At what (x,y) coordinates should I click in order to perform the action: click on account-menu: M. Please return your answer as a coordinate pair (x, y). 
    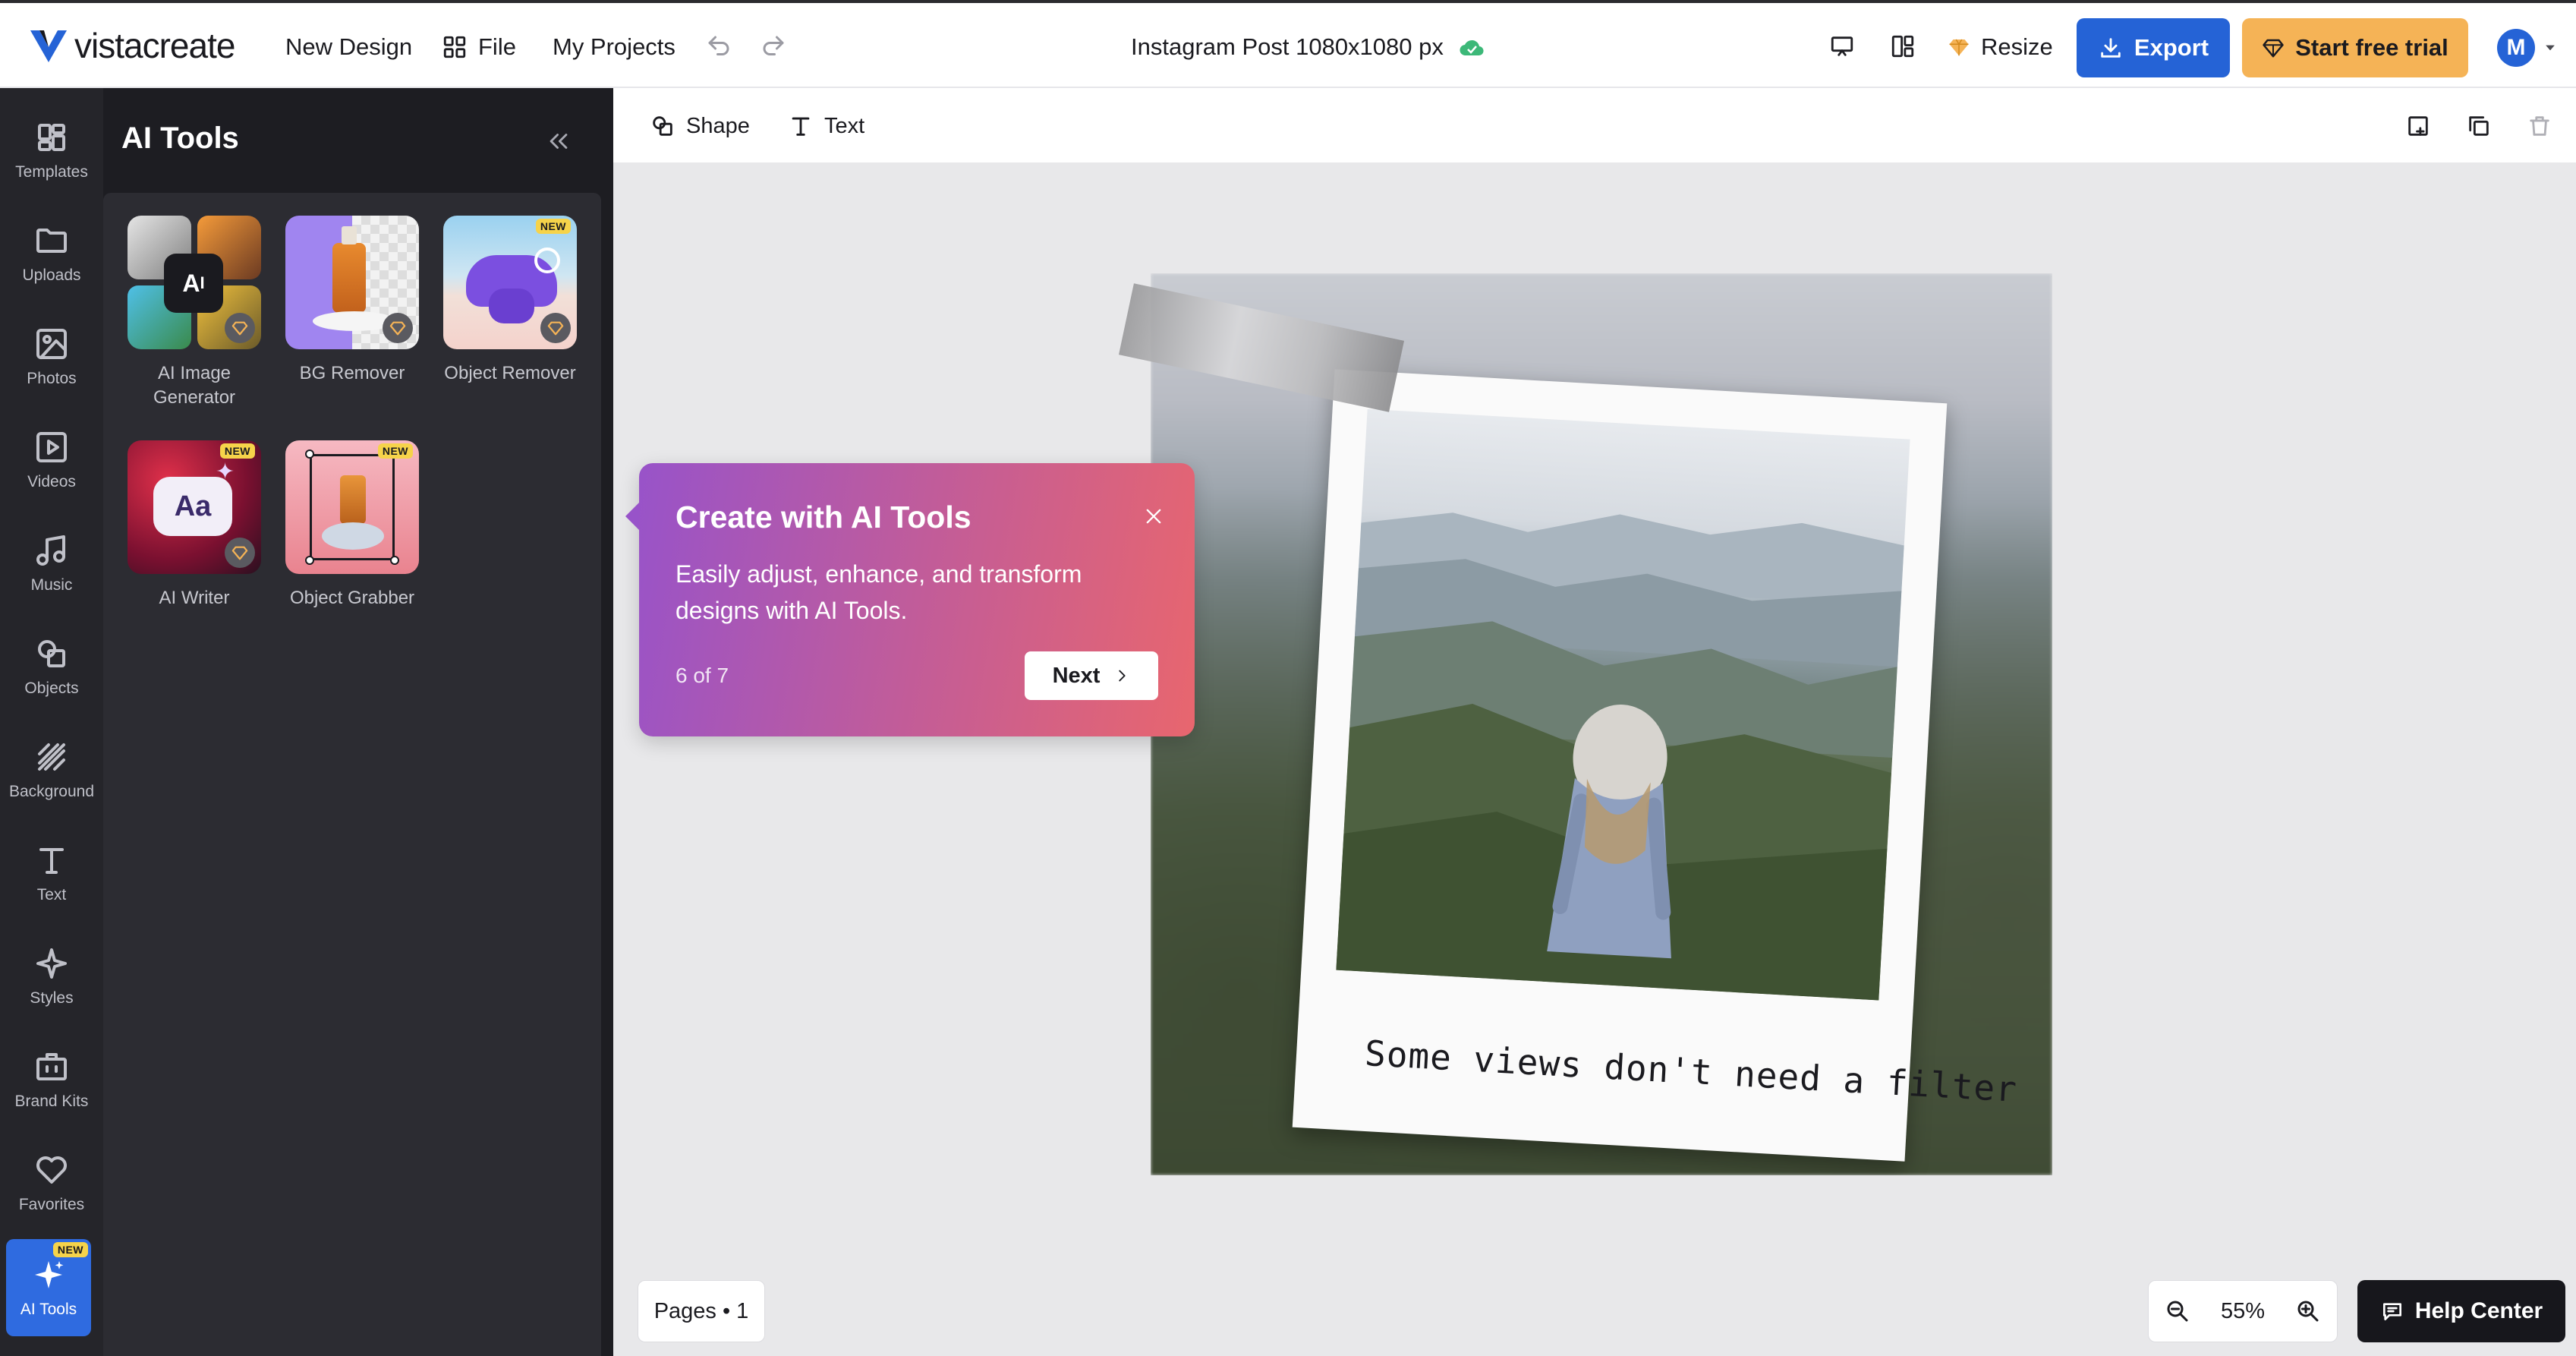
    Looking at the image, I should click on (2527, 48).